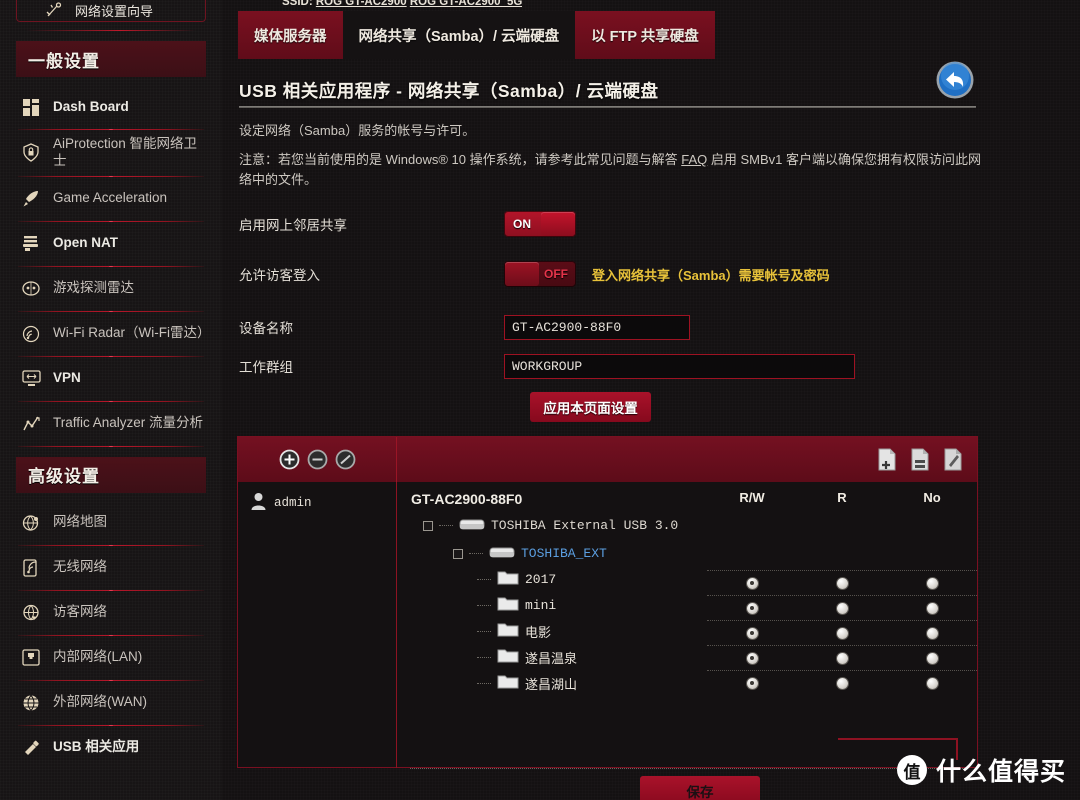 The image size is (1080, 800). Describe the element at coordinates (538, 633) in the screenshot. I see `tree-node-label: 电影` at that location.